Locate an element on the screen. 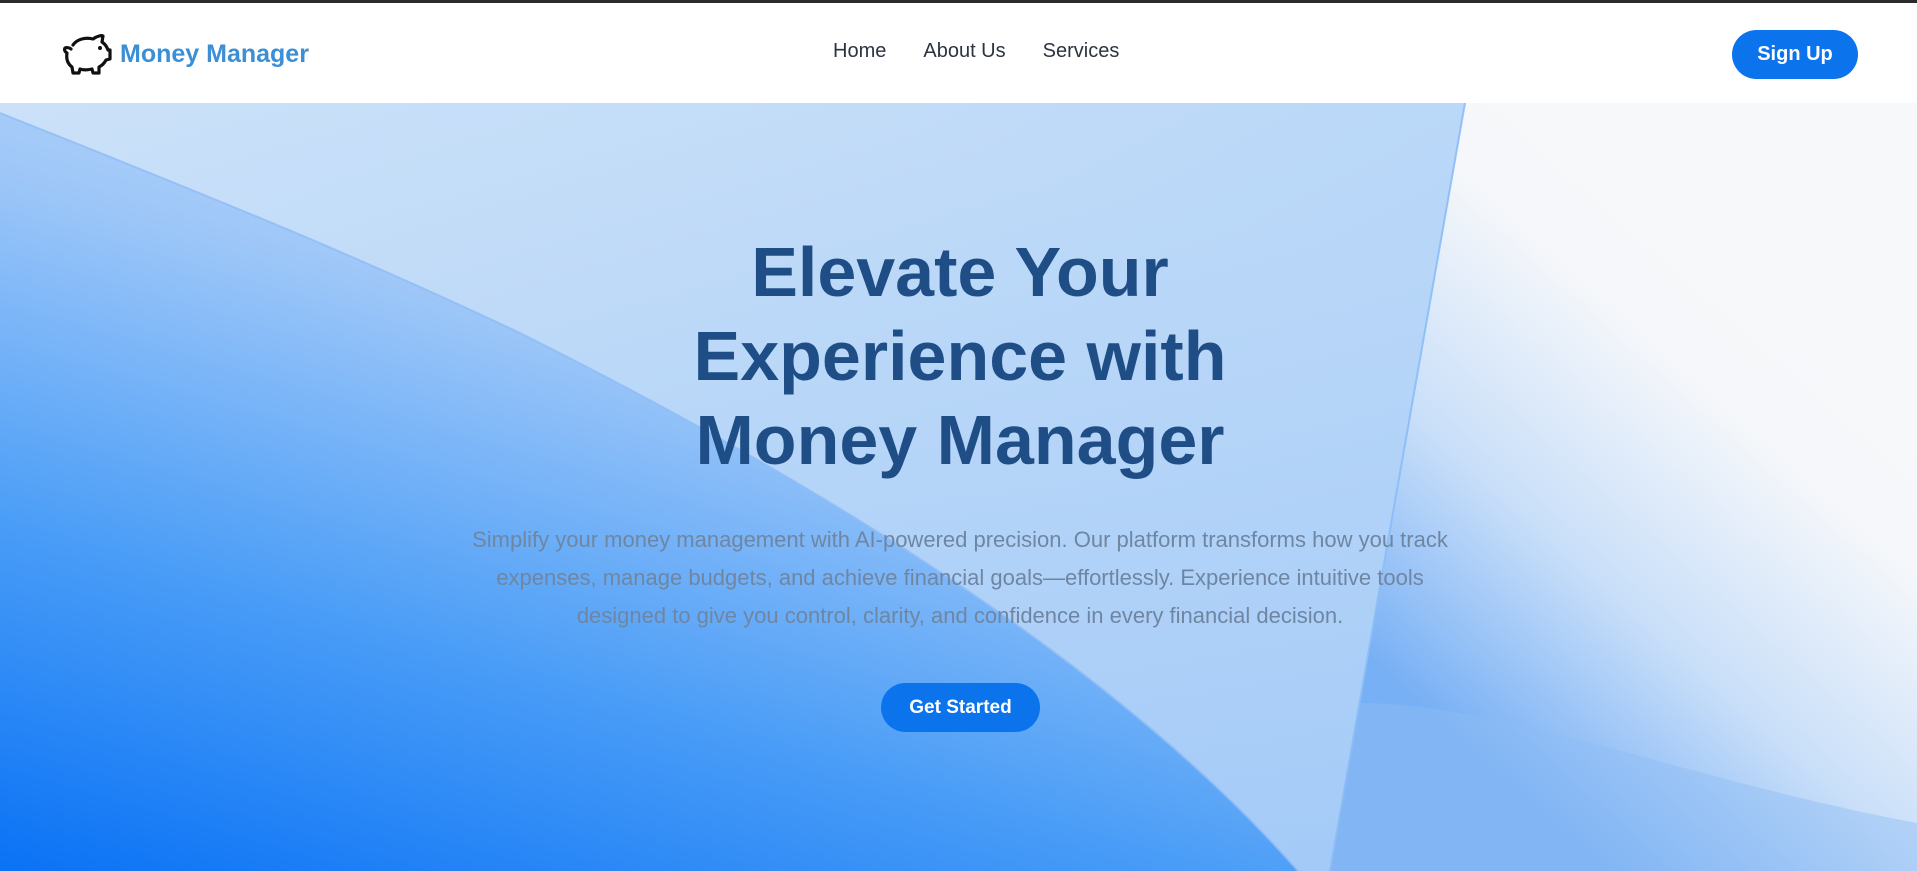 Image resolution: width=1917 pixels, height=871 pixels. hero-title-line-1: Elevate Your is located at coordinates (960, 272).